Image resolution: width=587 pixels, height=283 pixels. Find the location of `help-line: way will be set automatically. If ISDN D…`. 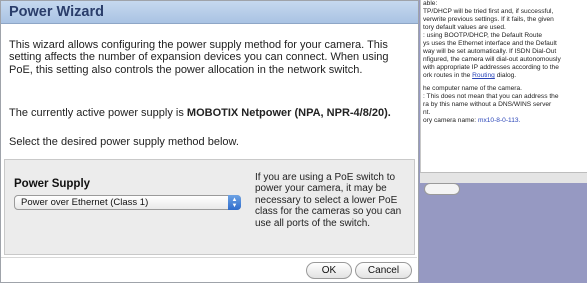

help-line: way will be set automatically. If ISDN D… is located at coordinates (490, 51).